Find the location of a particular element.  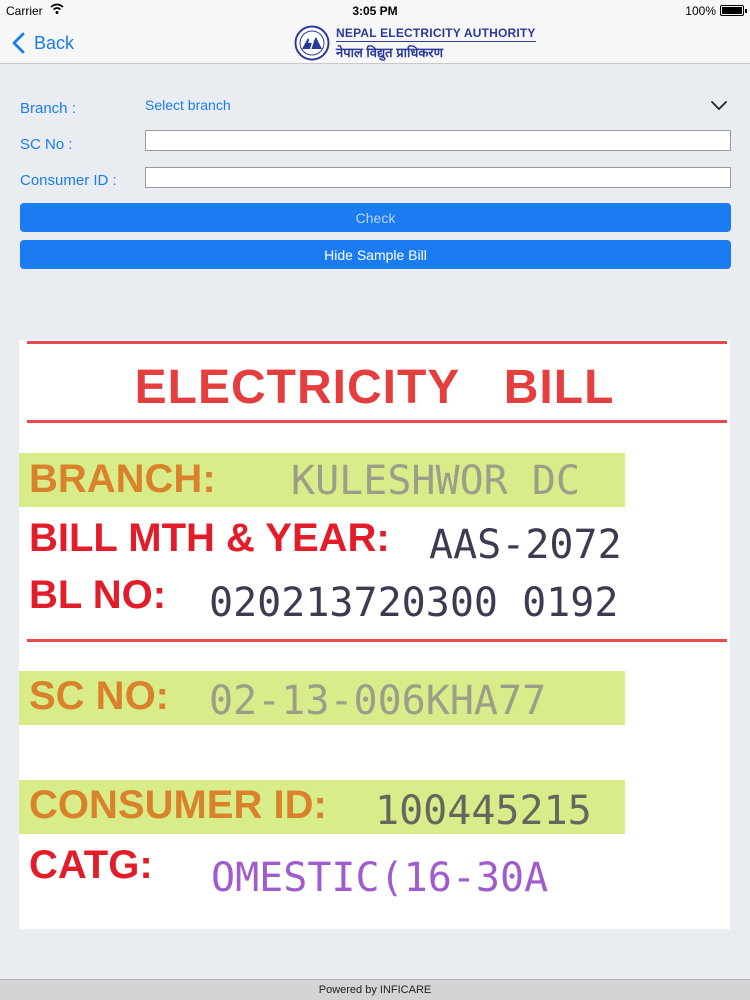

chevron-left-icon is located at coordinates (18, 43).